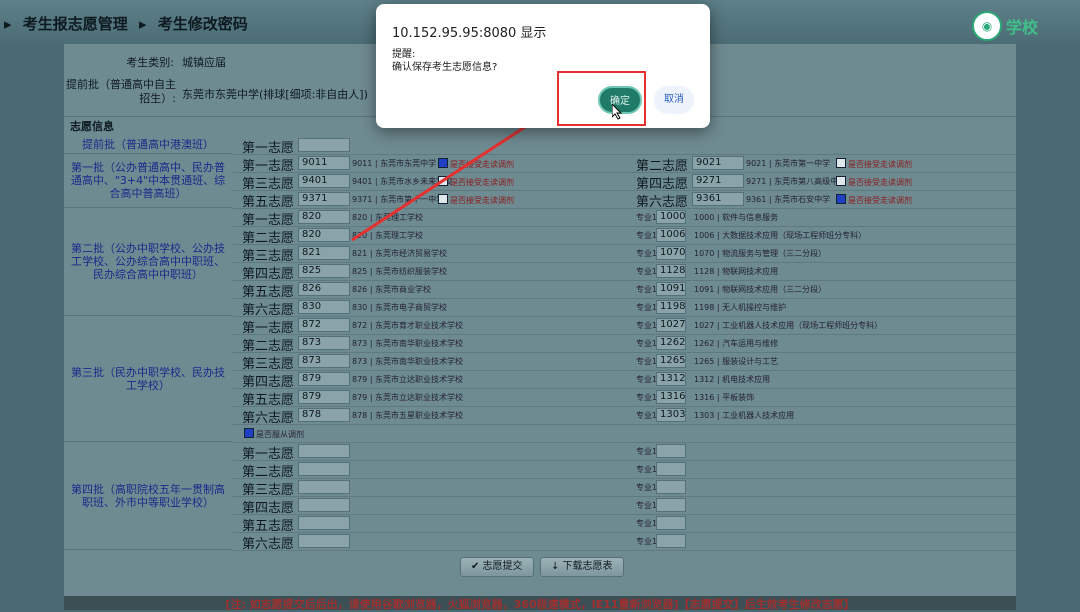 This screenshot has height=612, width=1080. I want to click on school-desc: 820 | 东莞理工学校, so click(388, 235).